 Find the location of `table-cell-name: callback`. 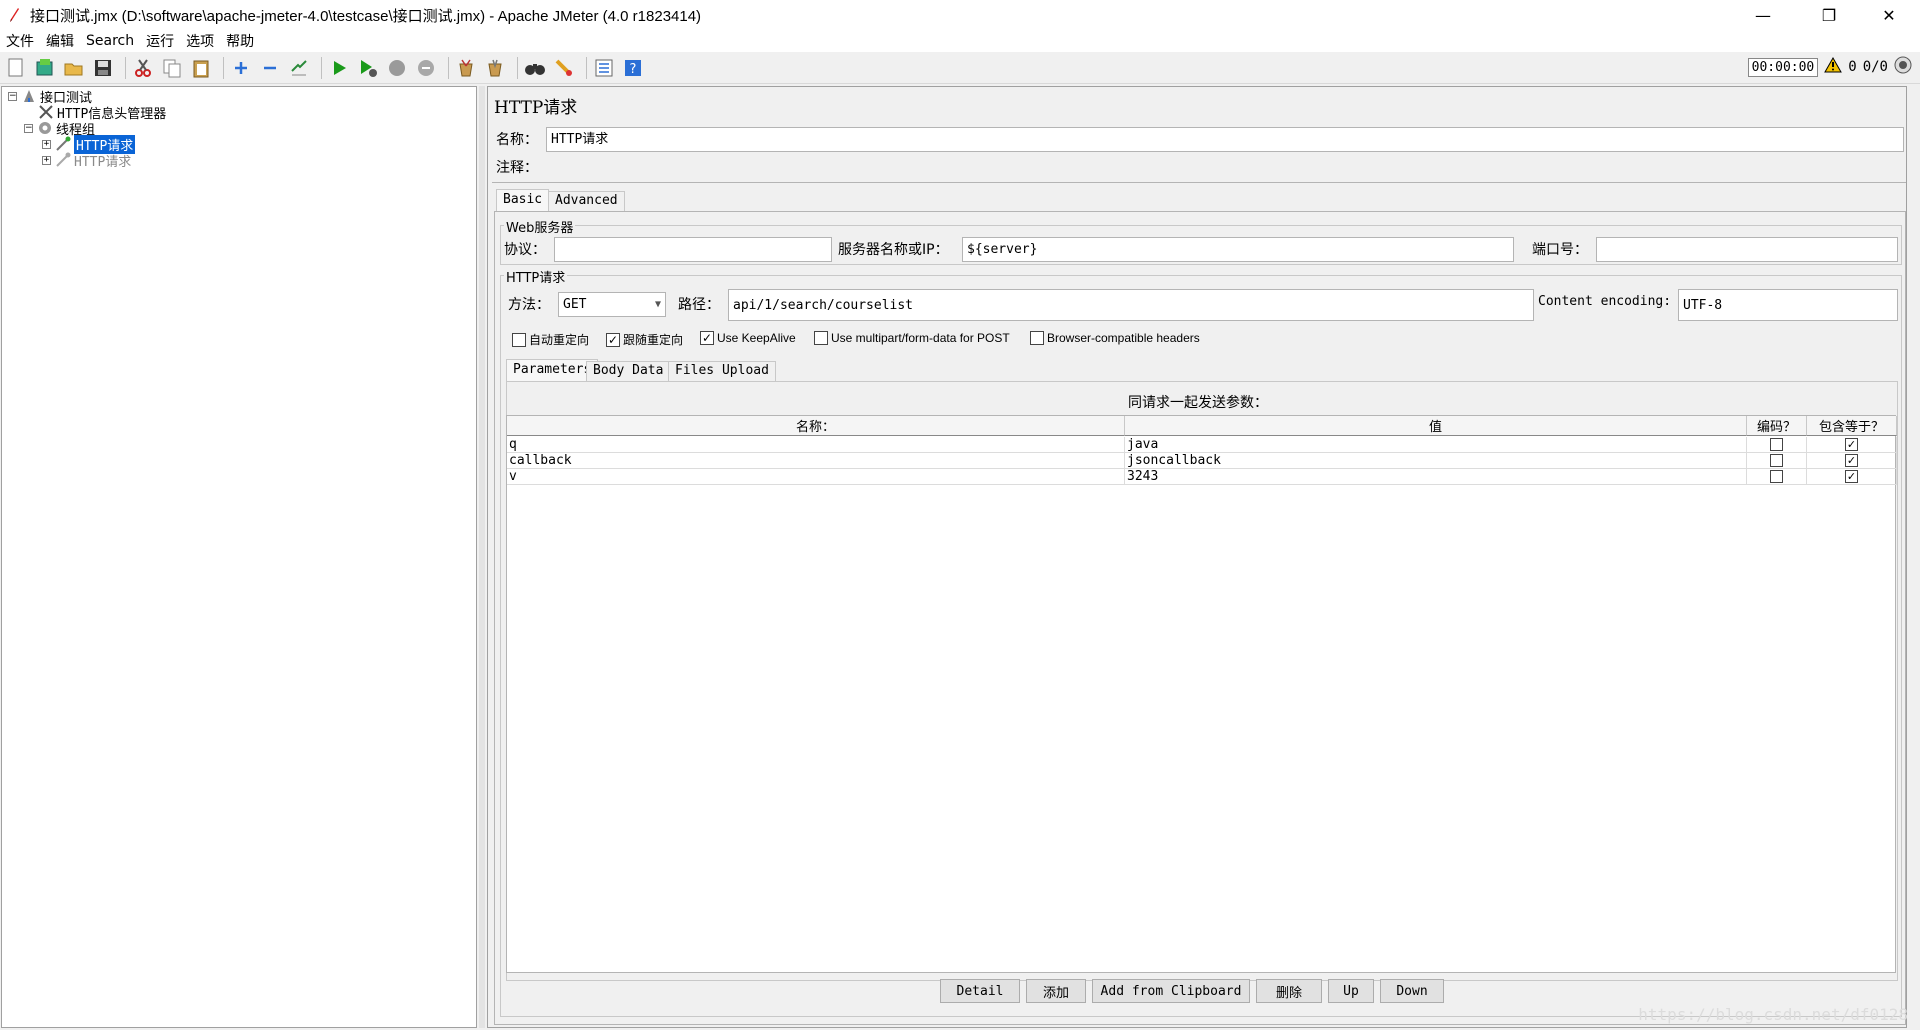

table-cell-name: callback is located at coordinates (816, 461).